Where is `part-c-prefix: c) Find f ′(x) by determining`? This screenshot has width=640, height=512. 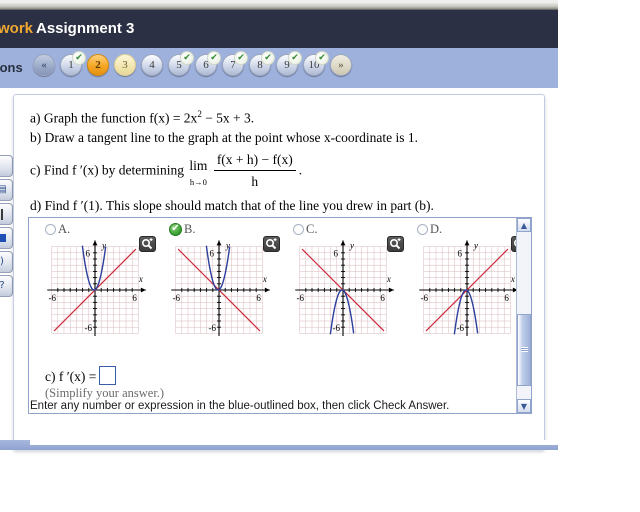
part-c-prefix: c) Find f ′(x) by determining is located at coordinates (107, 170).